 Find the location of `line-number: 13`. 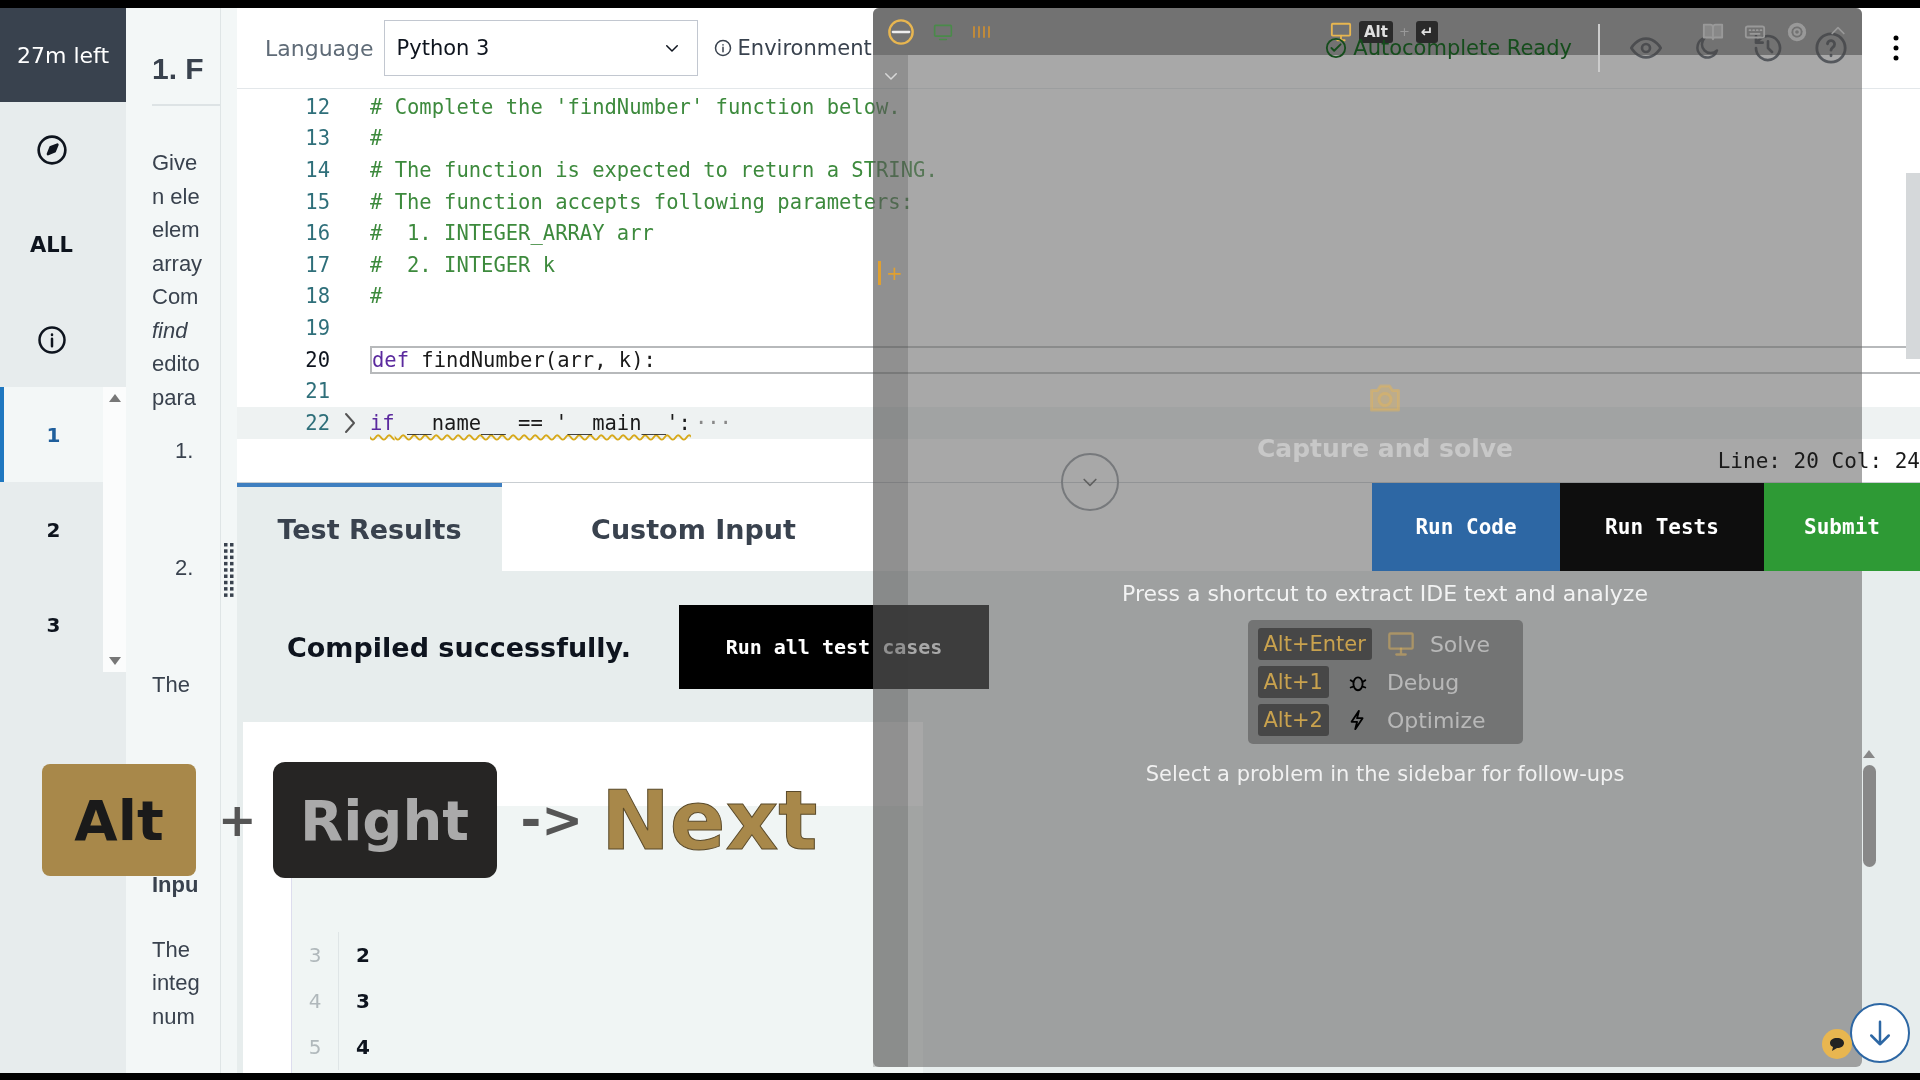

line-number: 13 is located at coordinates (317, 138).